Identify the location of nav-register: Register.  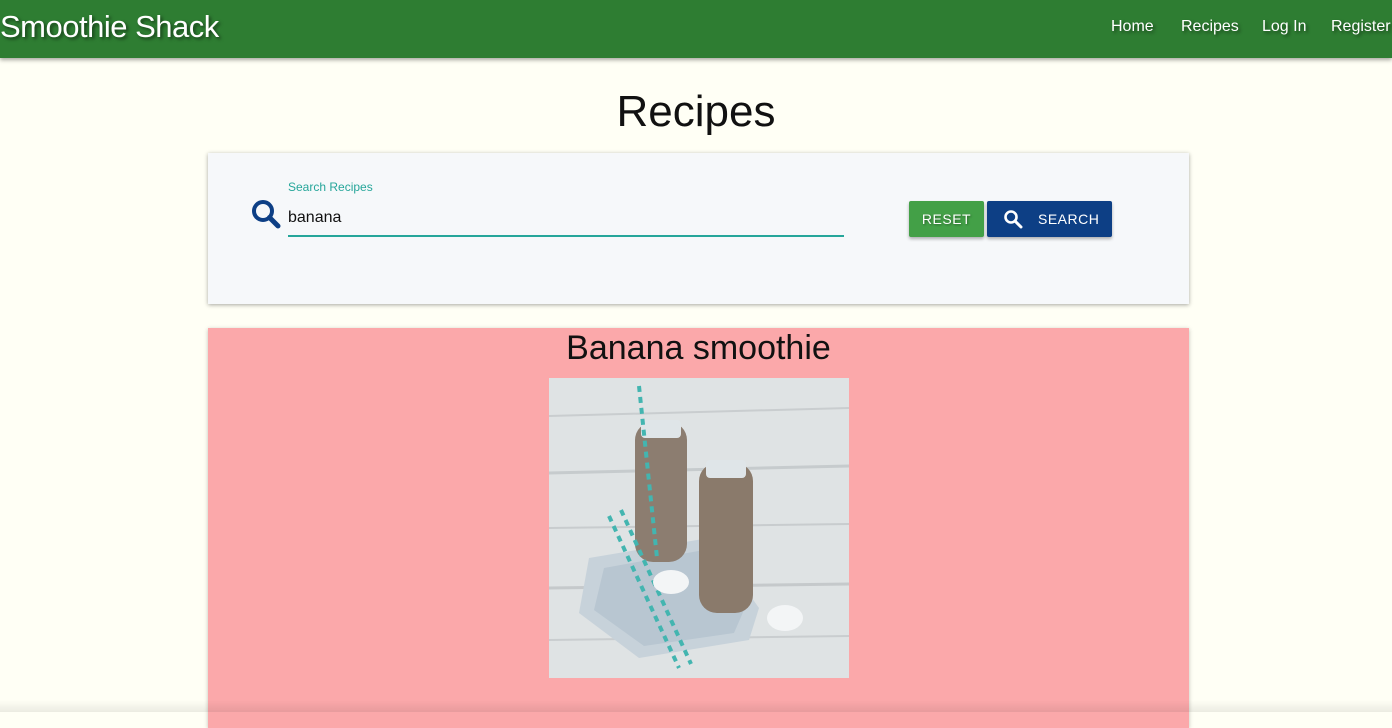
(1361, 27).